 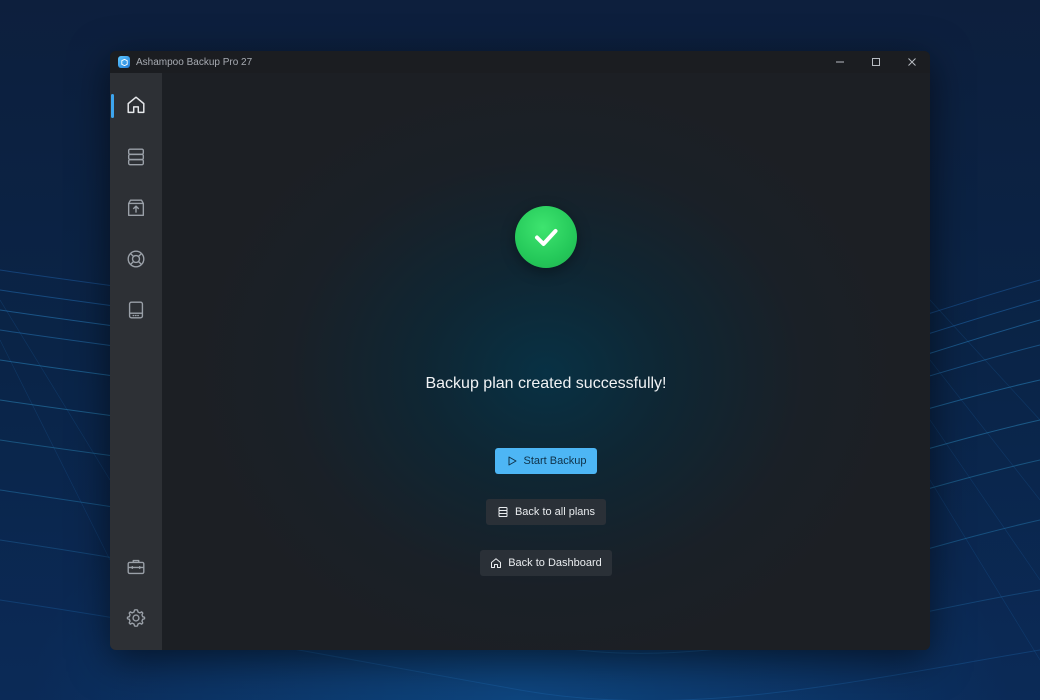 I want to click on start-backup-label: Start Backup, so click(x=555, y=461).